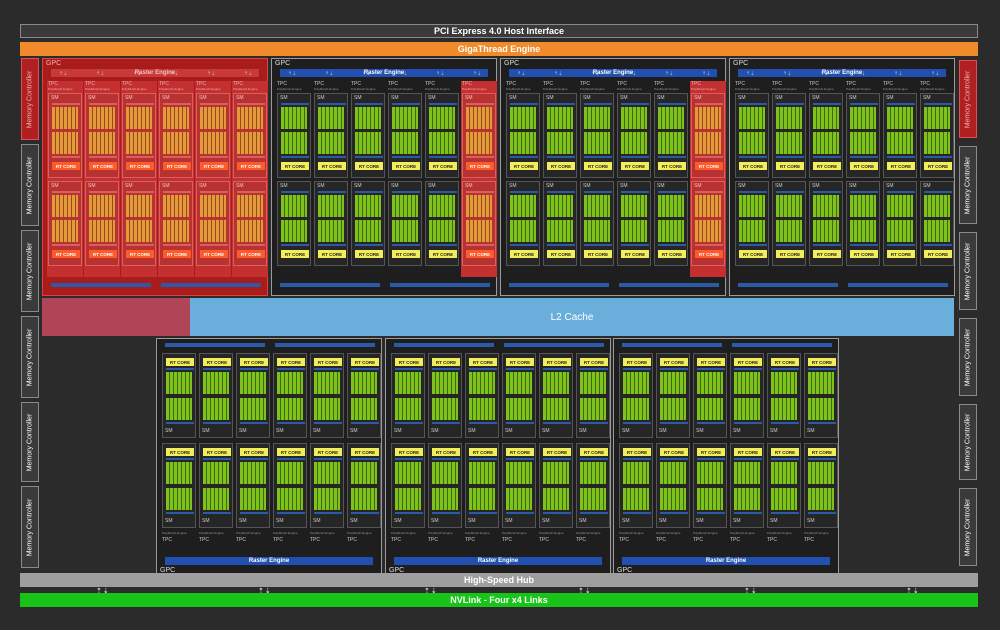 This screenshot has width=1000, height=630. What do you see at coordinates (325, 345) in the screenshot?
I see `texture-unit-strip` at bounding box center [325, 345].